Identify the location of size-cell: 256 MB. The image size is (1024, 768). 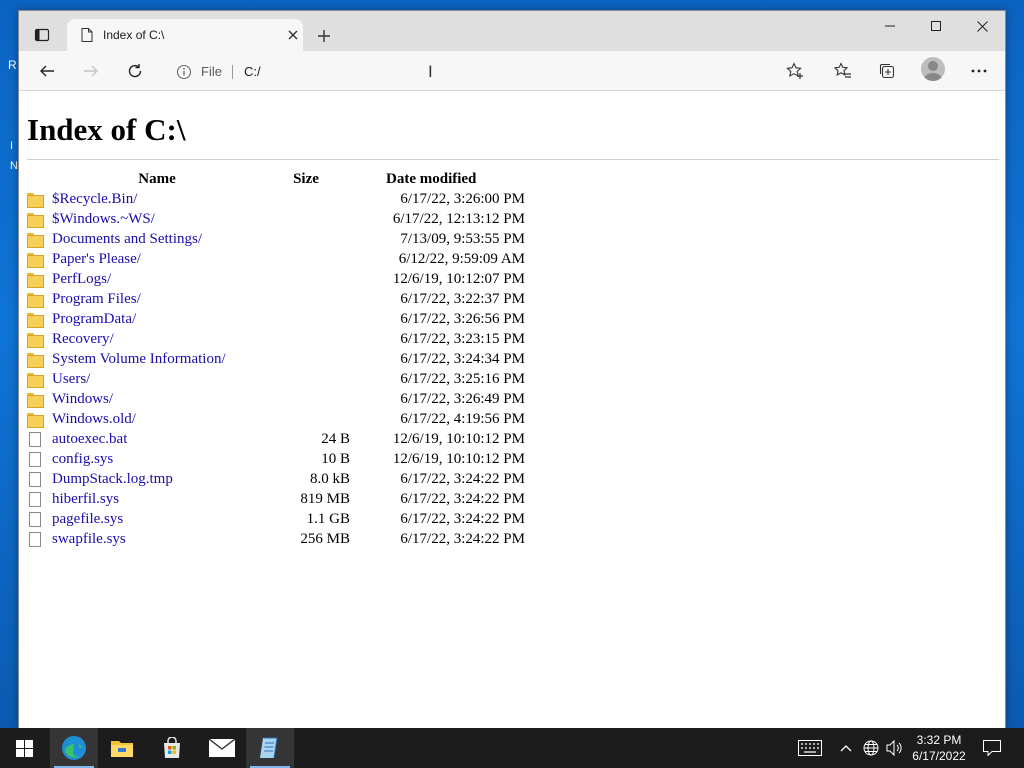
(325, 538).